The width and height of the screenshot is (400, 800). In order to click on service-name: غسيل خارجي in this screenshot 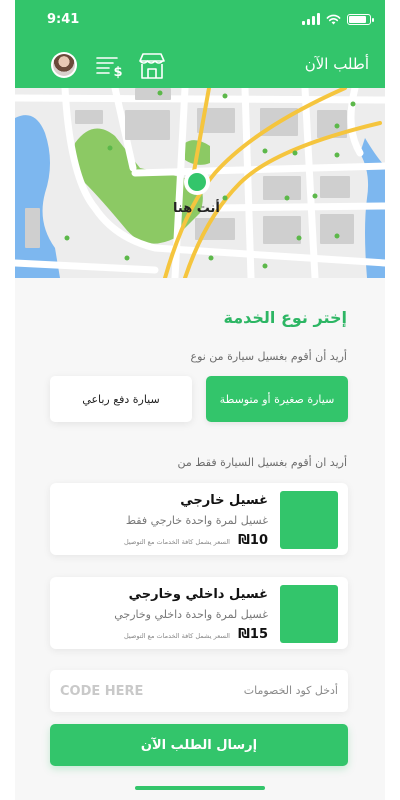, I will do `click(224, 500)`.